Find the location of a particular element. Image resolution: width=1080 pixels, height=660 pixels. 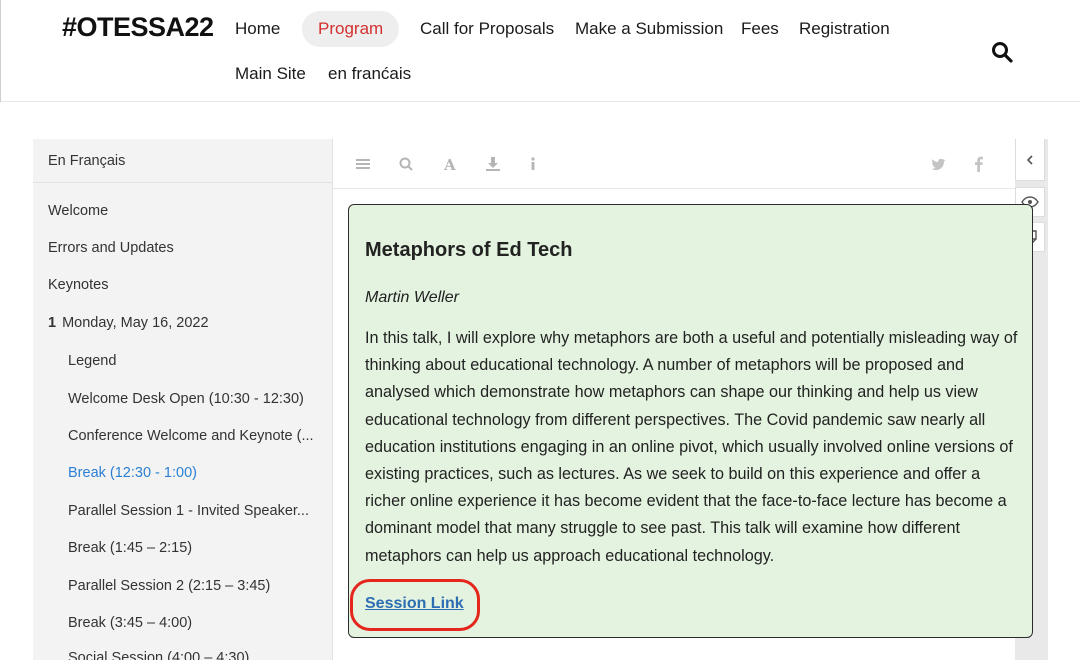

reader-toolbar: A is located at coordinates (674, 164).